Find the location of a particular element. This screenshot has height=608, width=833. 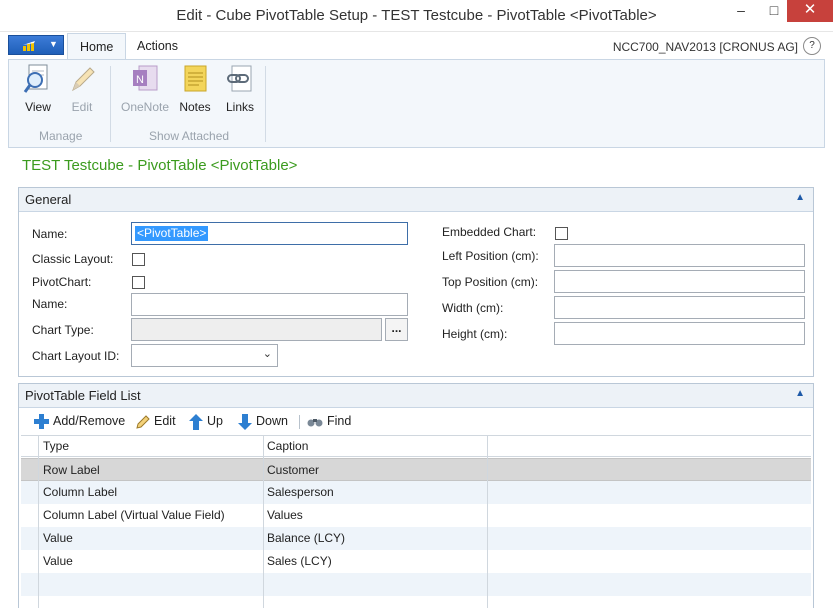

row-caption: Values is located at coordinates (285, 515).